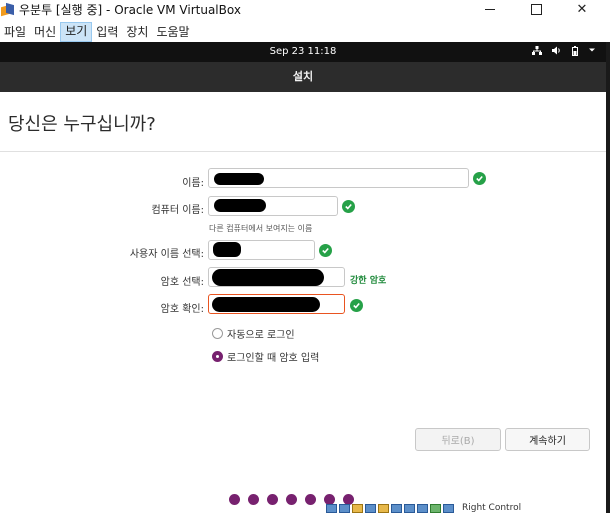 Image resolution: width=610 pixels, height=513 pixels. What do you see at coordinates (422, 508) in the screenshot?
I see `recording-icon` at bounding box center [422, 508].